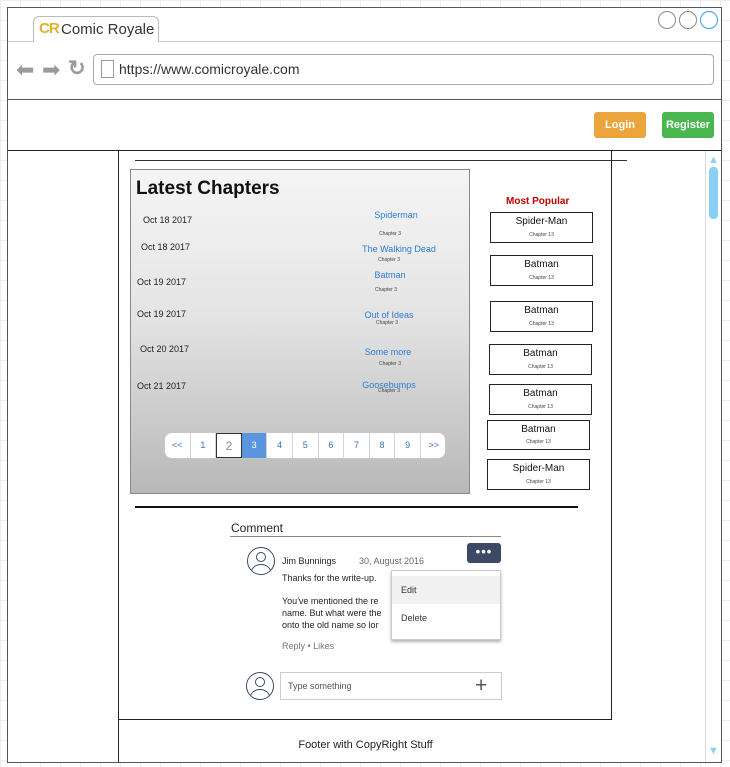  I want to click on site-header: Login Register, so click(364, 125).